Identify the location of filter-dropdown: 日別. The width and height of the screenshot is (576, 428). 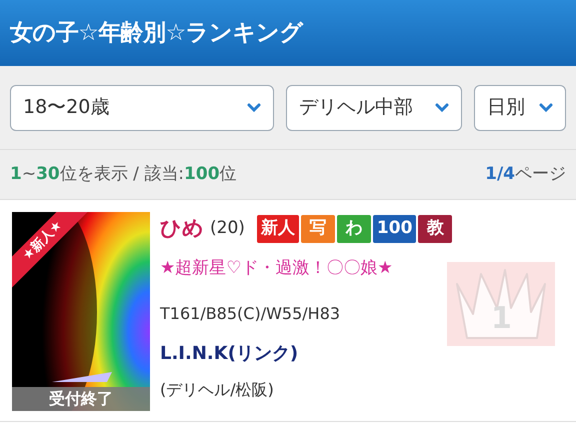
(520, 107).